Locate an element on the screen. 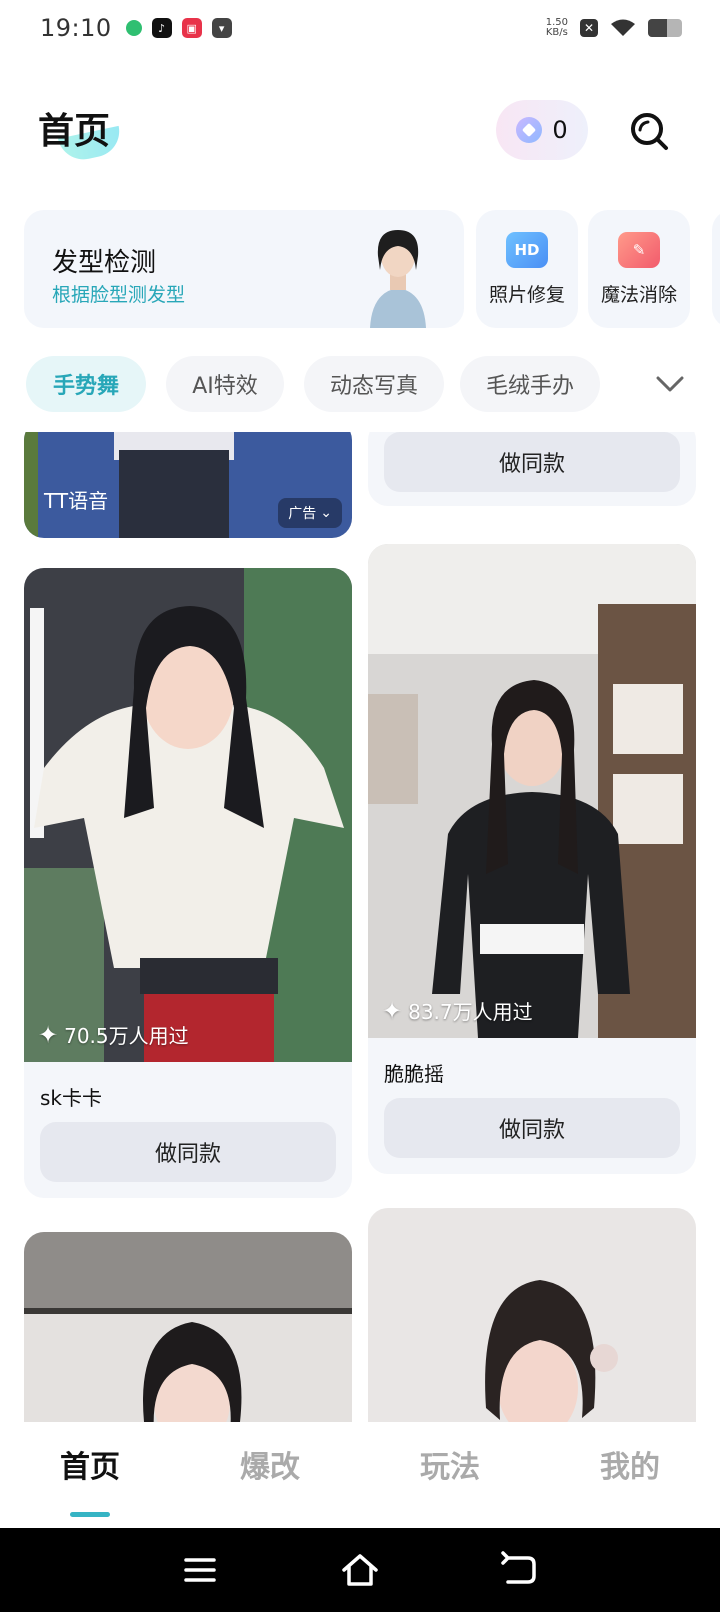 This screenshot has height=1612, width=720. chevron-down-icon: ⌄ is located at coordinates (326, 513).